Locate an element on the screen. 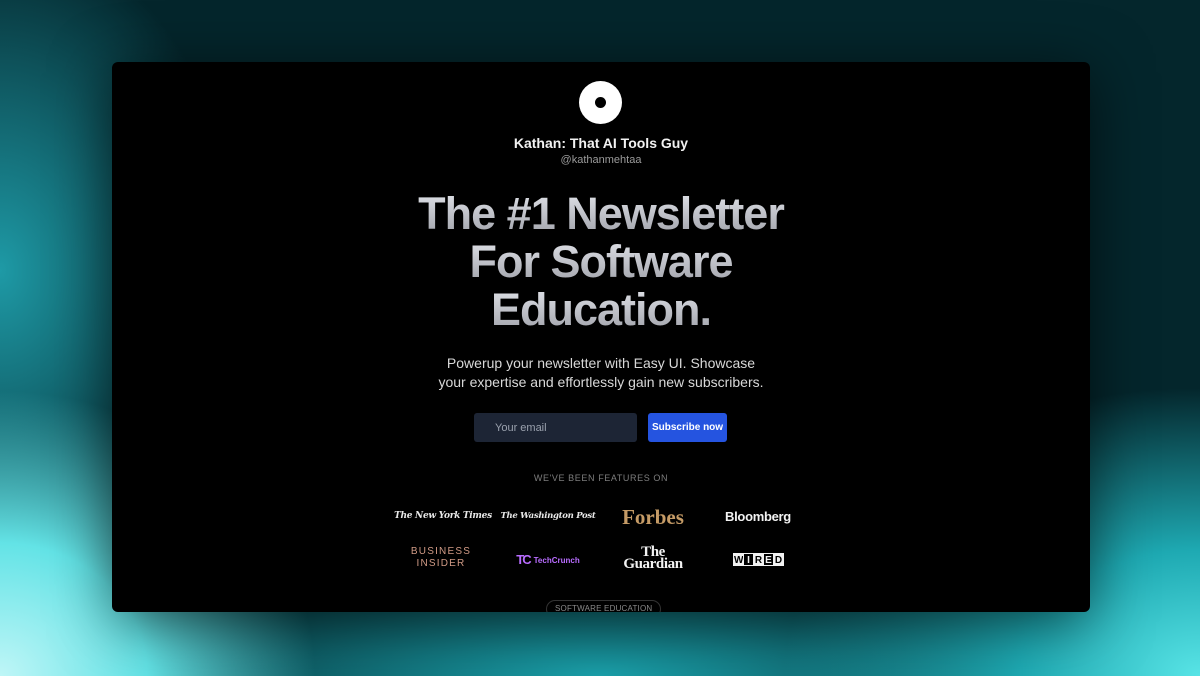  wired-logo: WIRED is located at coordinates (758, 560).